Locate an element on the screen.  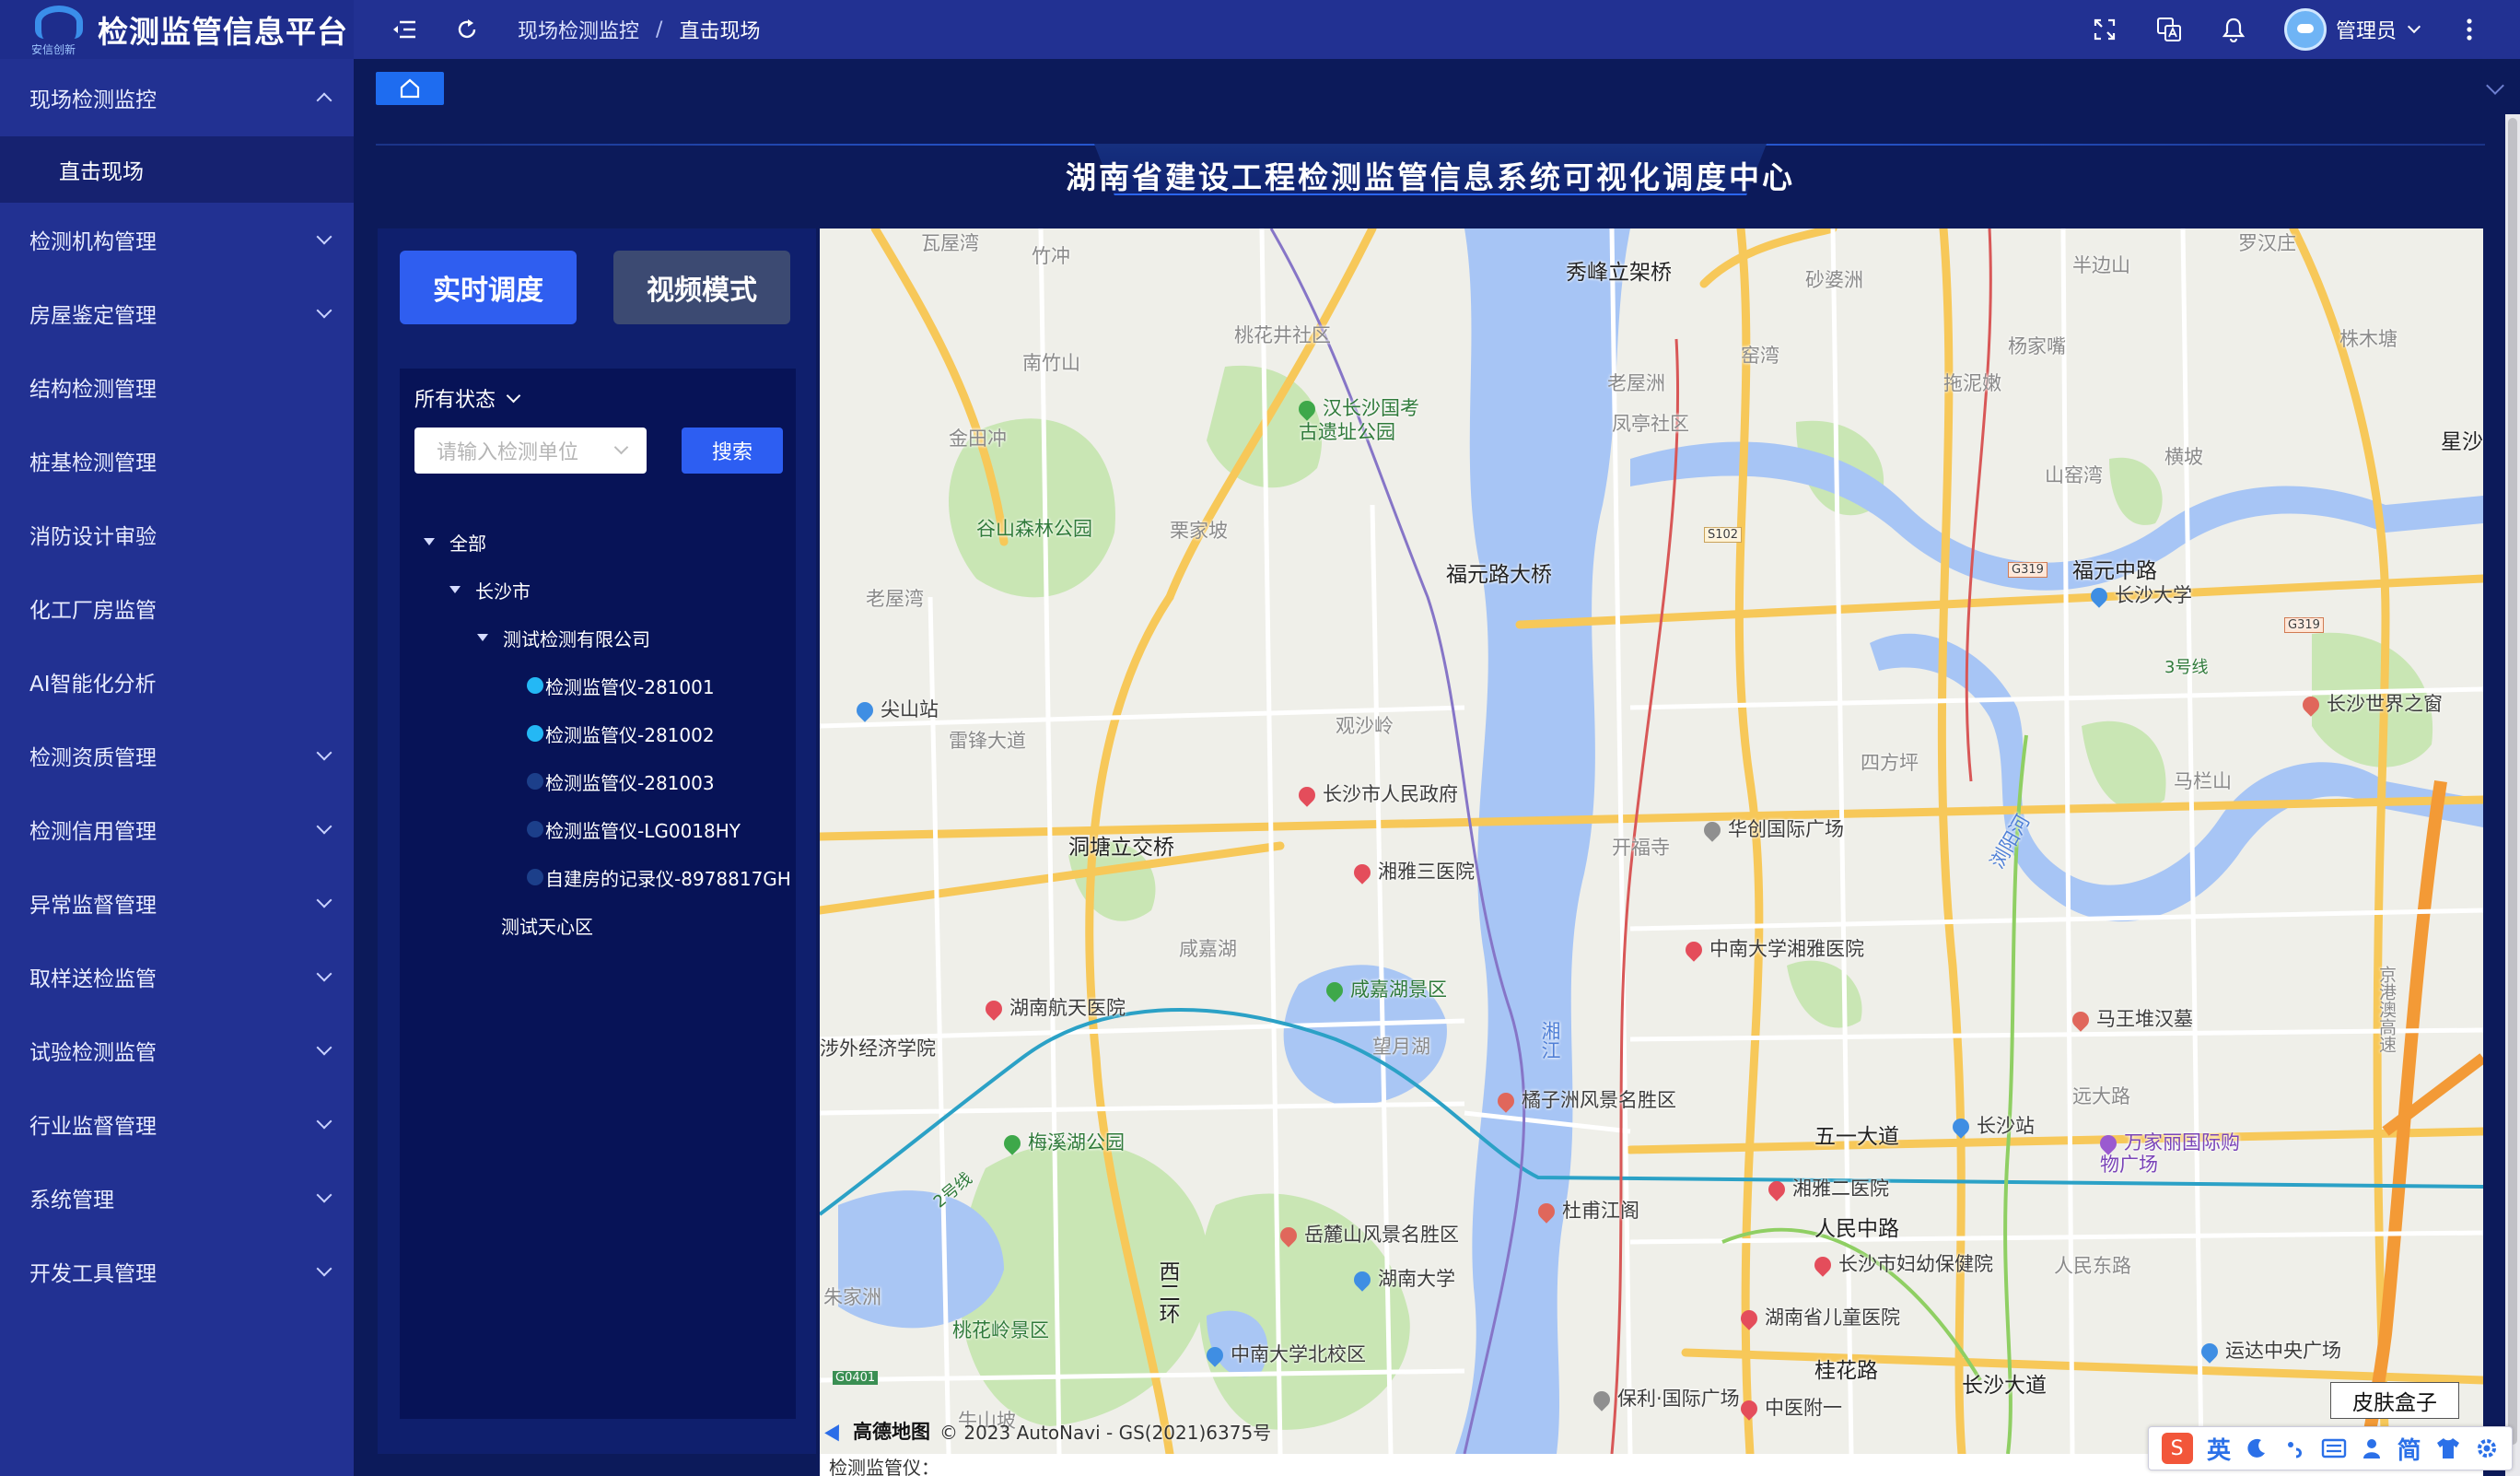
sidebar-item-sampling: 取样送检监管 is located at coordinates (177, 977).